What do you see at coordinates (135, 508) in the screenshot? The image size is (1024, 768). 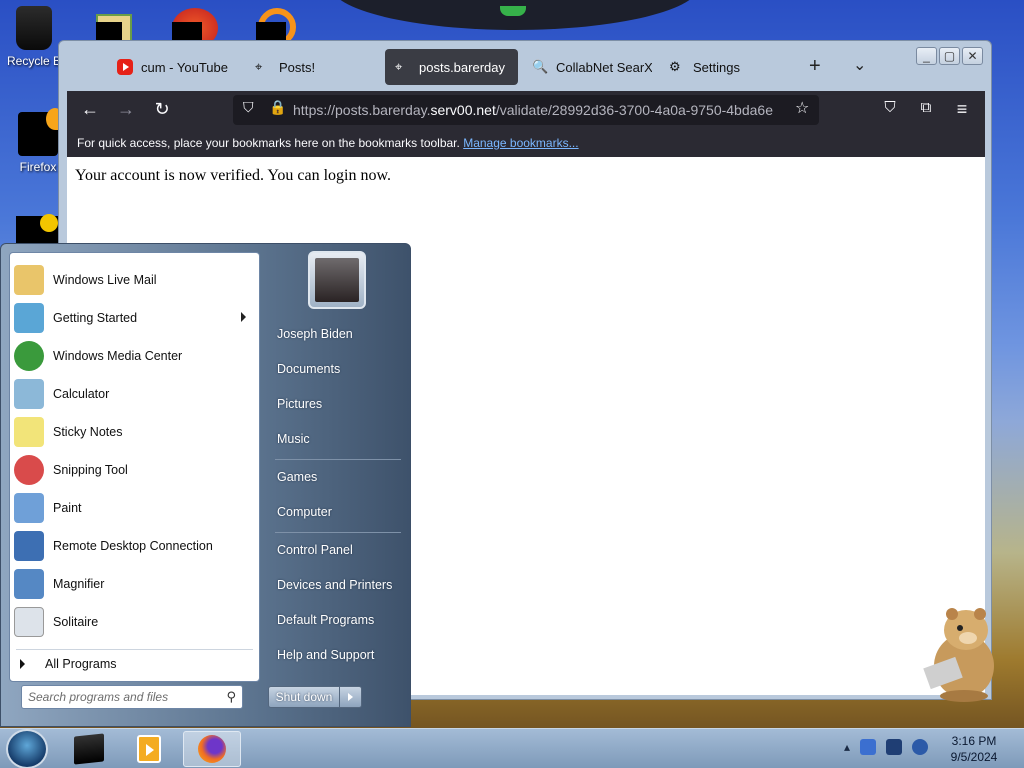 I see `program-paint: Paint` at bounding box center [135, 508].